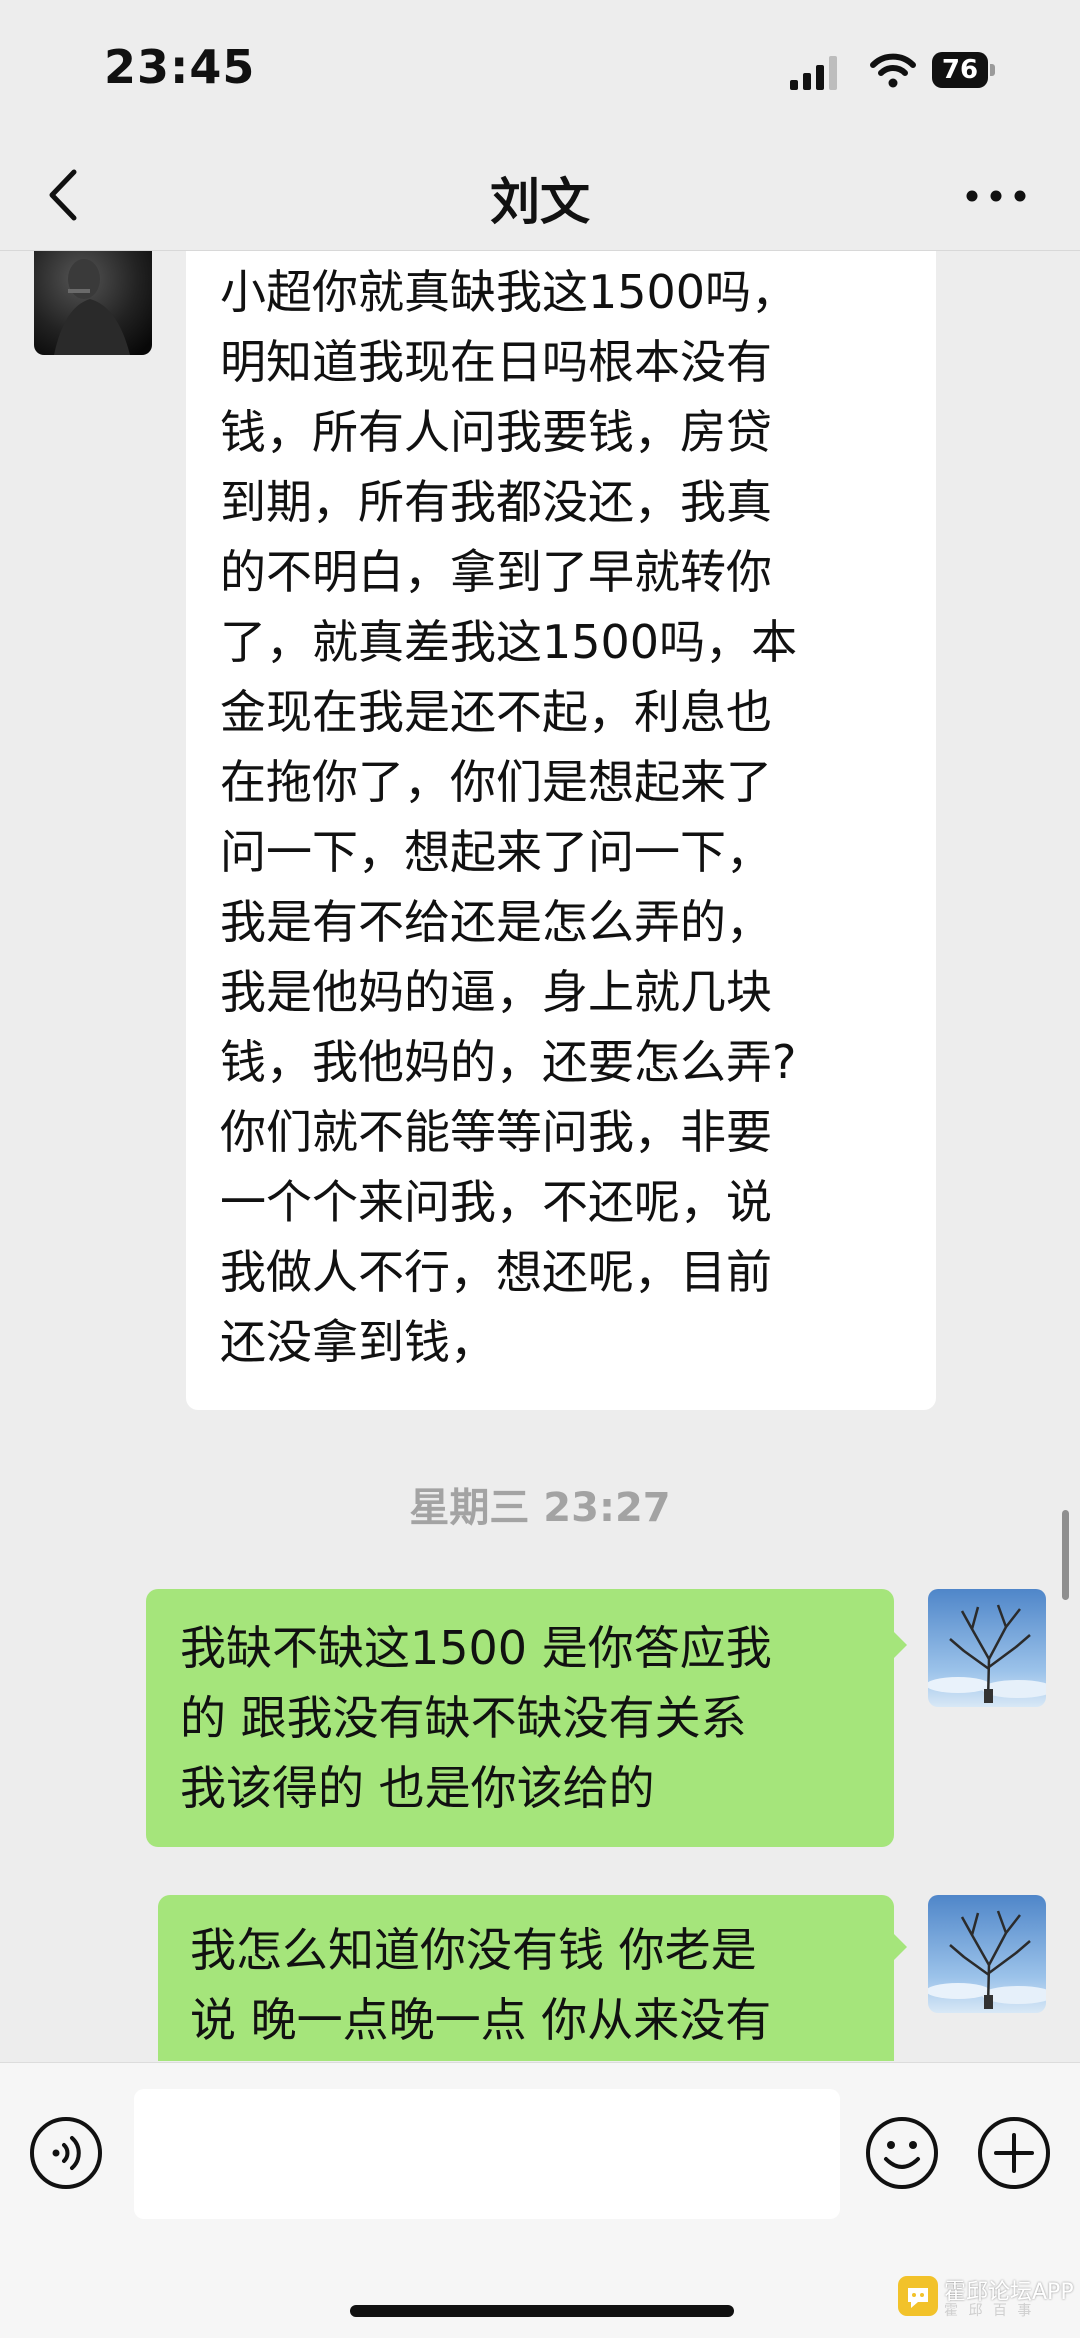 The height and width of the screenshot is (2338, 1080). I want to click on wifi-icon, so click(893, 70).